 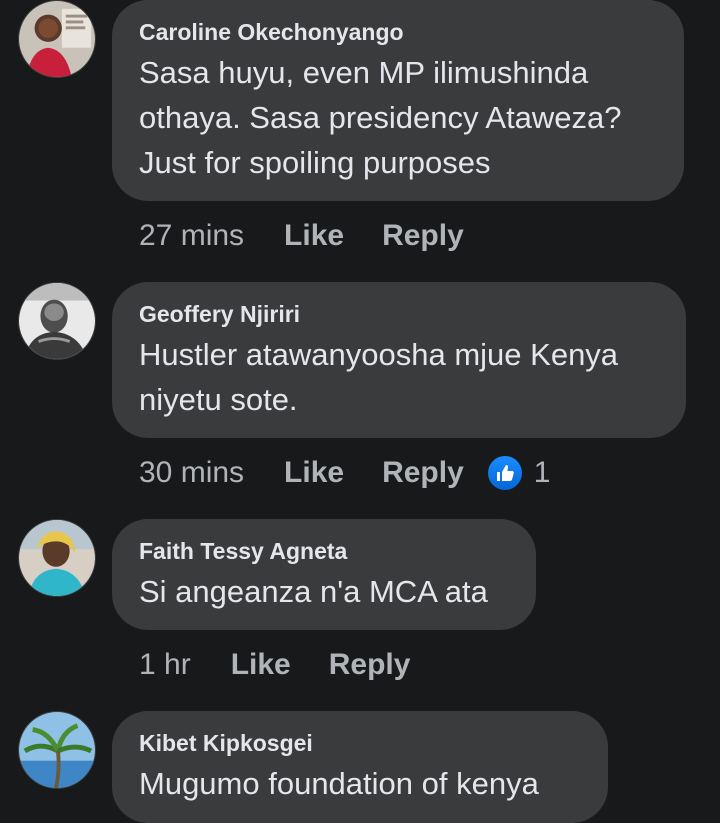 I want to click on reaction-summary: 1, so click(x=519, y=473).